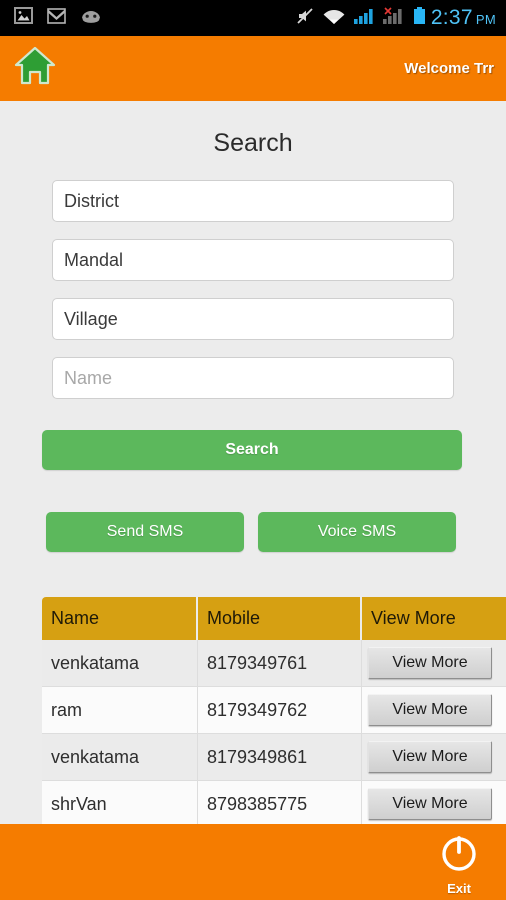 The image size is (506, 900). Describe the element at coordinates (91, 18) in the screenshot. I see `android-head-icon` at that location.